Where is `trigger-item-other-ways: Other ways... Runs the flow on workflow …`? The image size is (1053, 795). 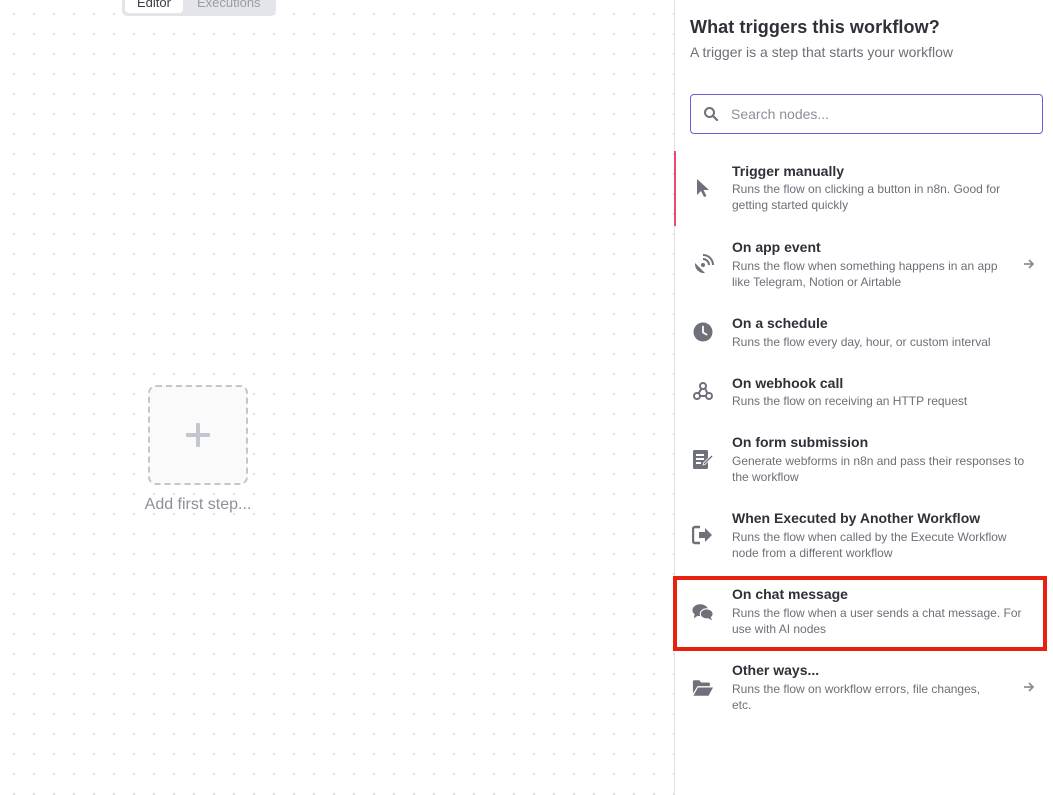
trigger-item-other-ways: Other ways... Runs the flow on workflow … is located at coordinates (864, 688).